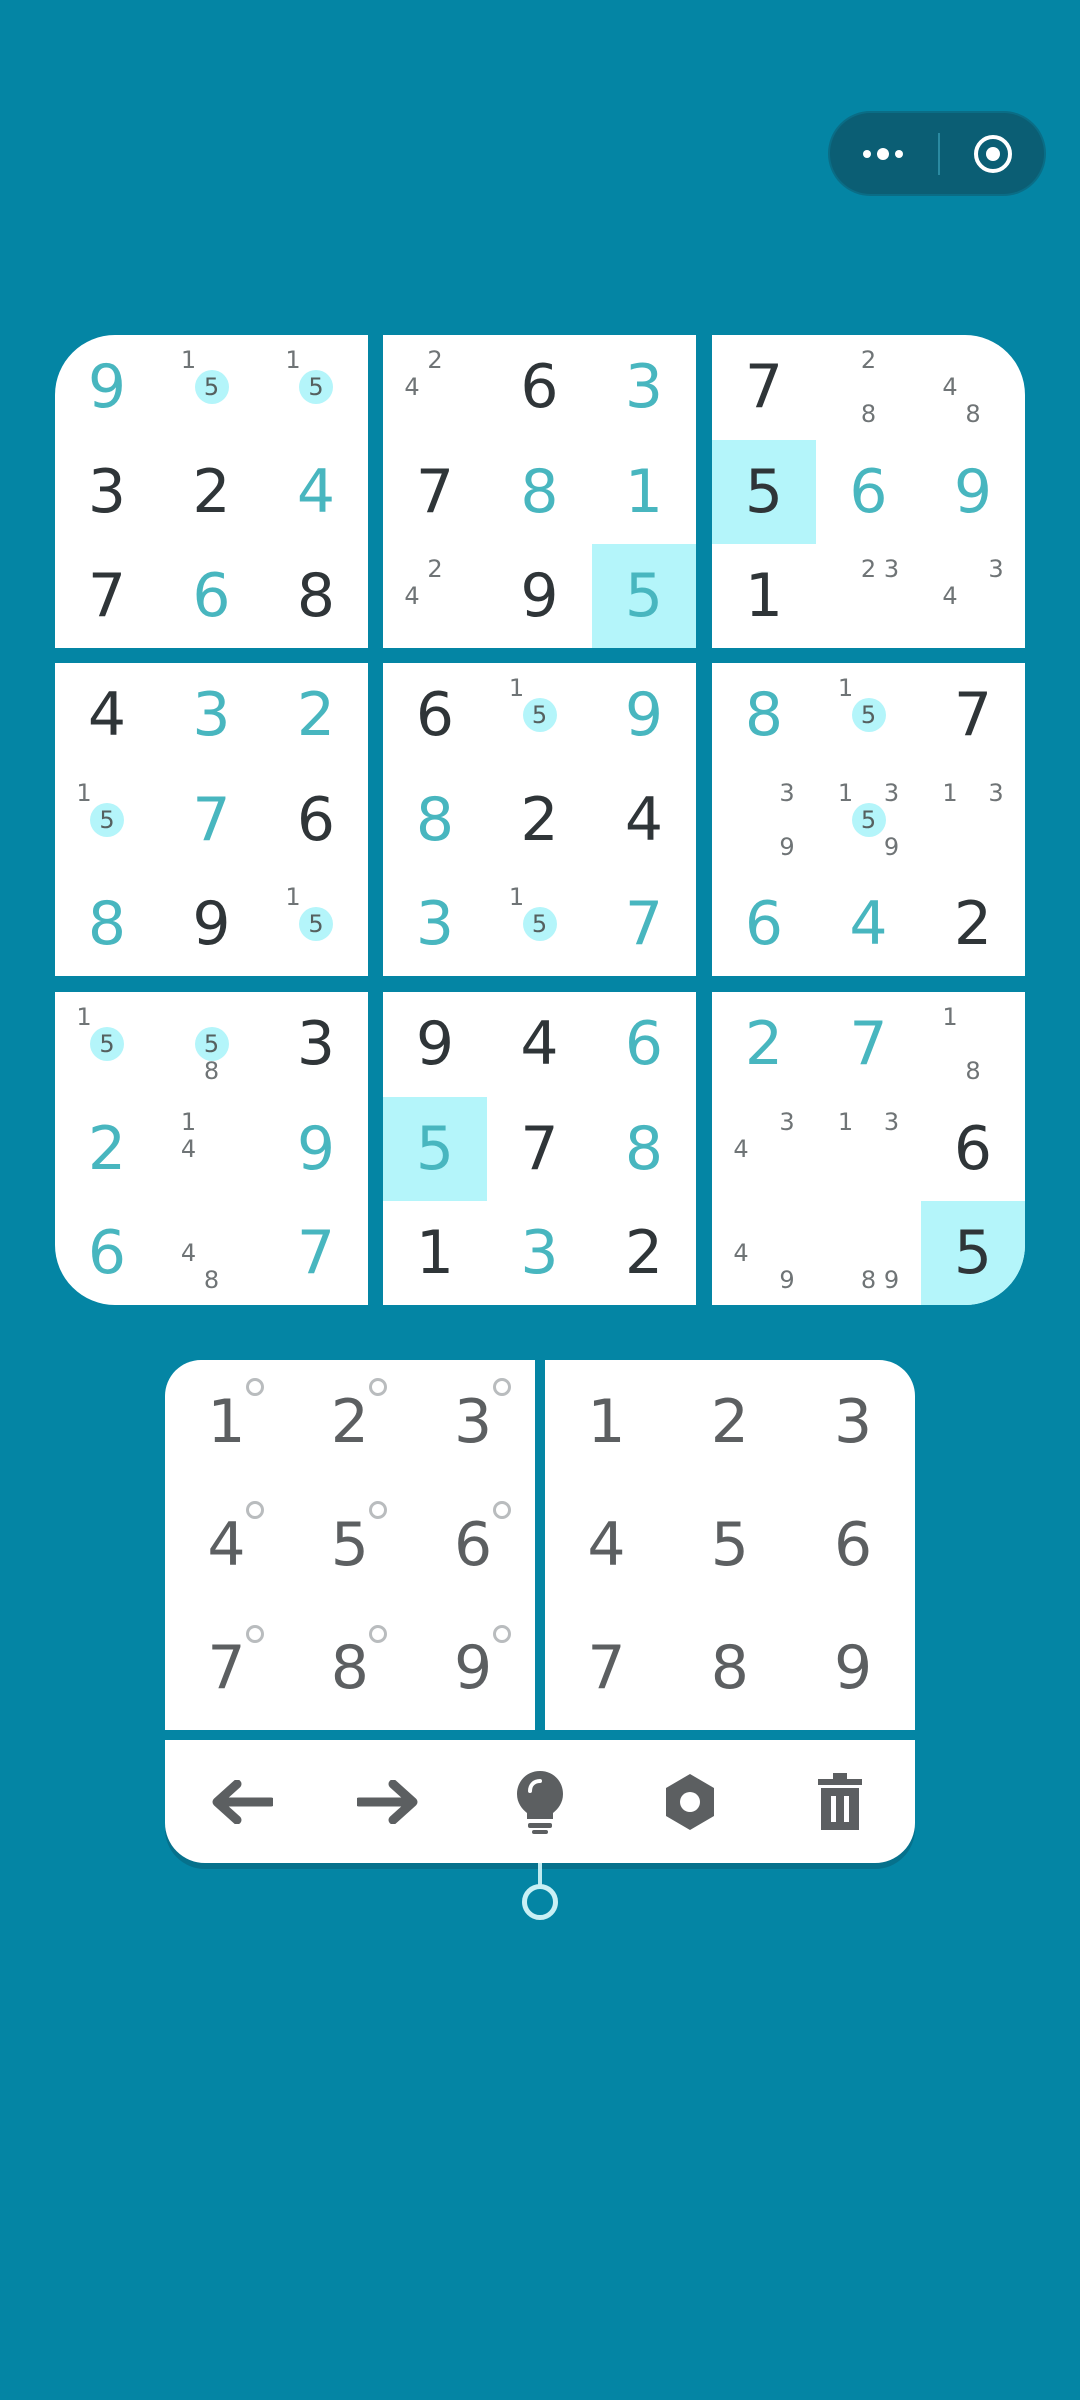  Describe the element at coordinates (226, 1544) in the screenshot. I see `note-key-4: 4` at that location.